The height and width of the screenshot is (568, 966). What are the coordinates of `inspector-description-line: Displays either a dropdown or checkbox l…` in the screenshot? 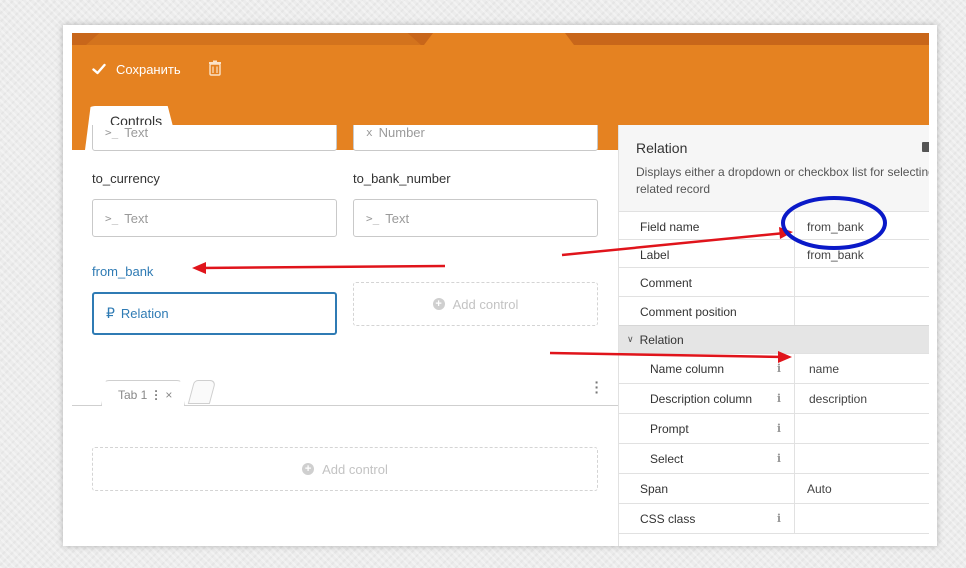 It's located at (782, 172).